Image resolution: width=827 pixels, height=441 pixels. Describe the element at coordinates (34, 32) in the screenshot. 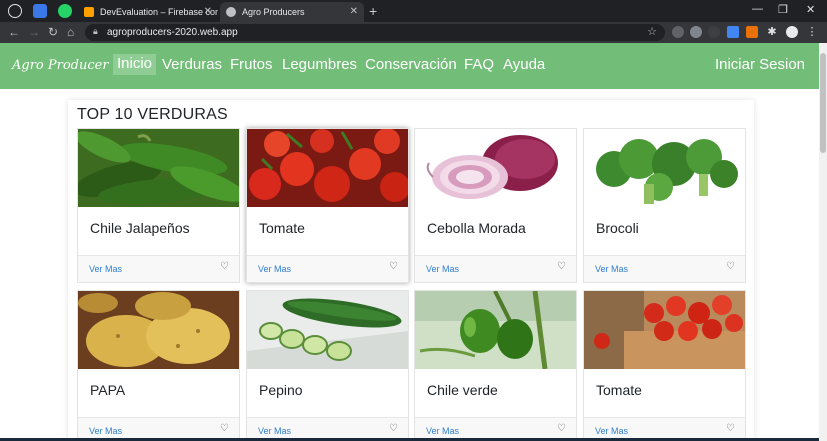

I see `forward-icon: →` at that location.